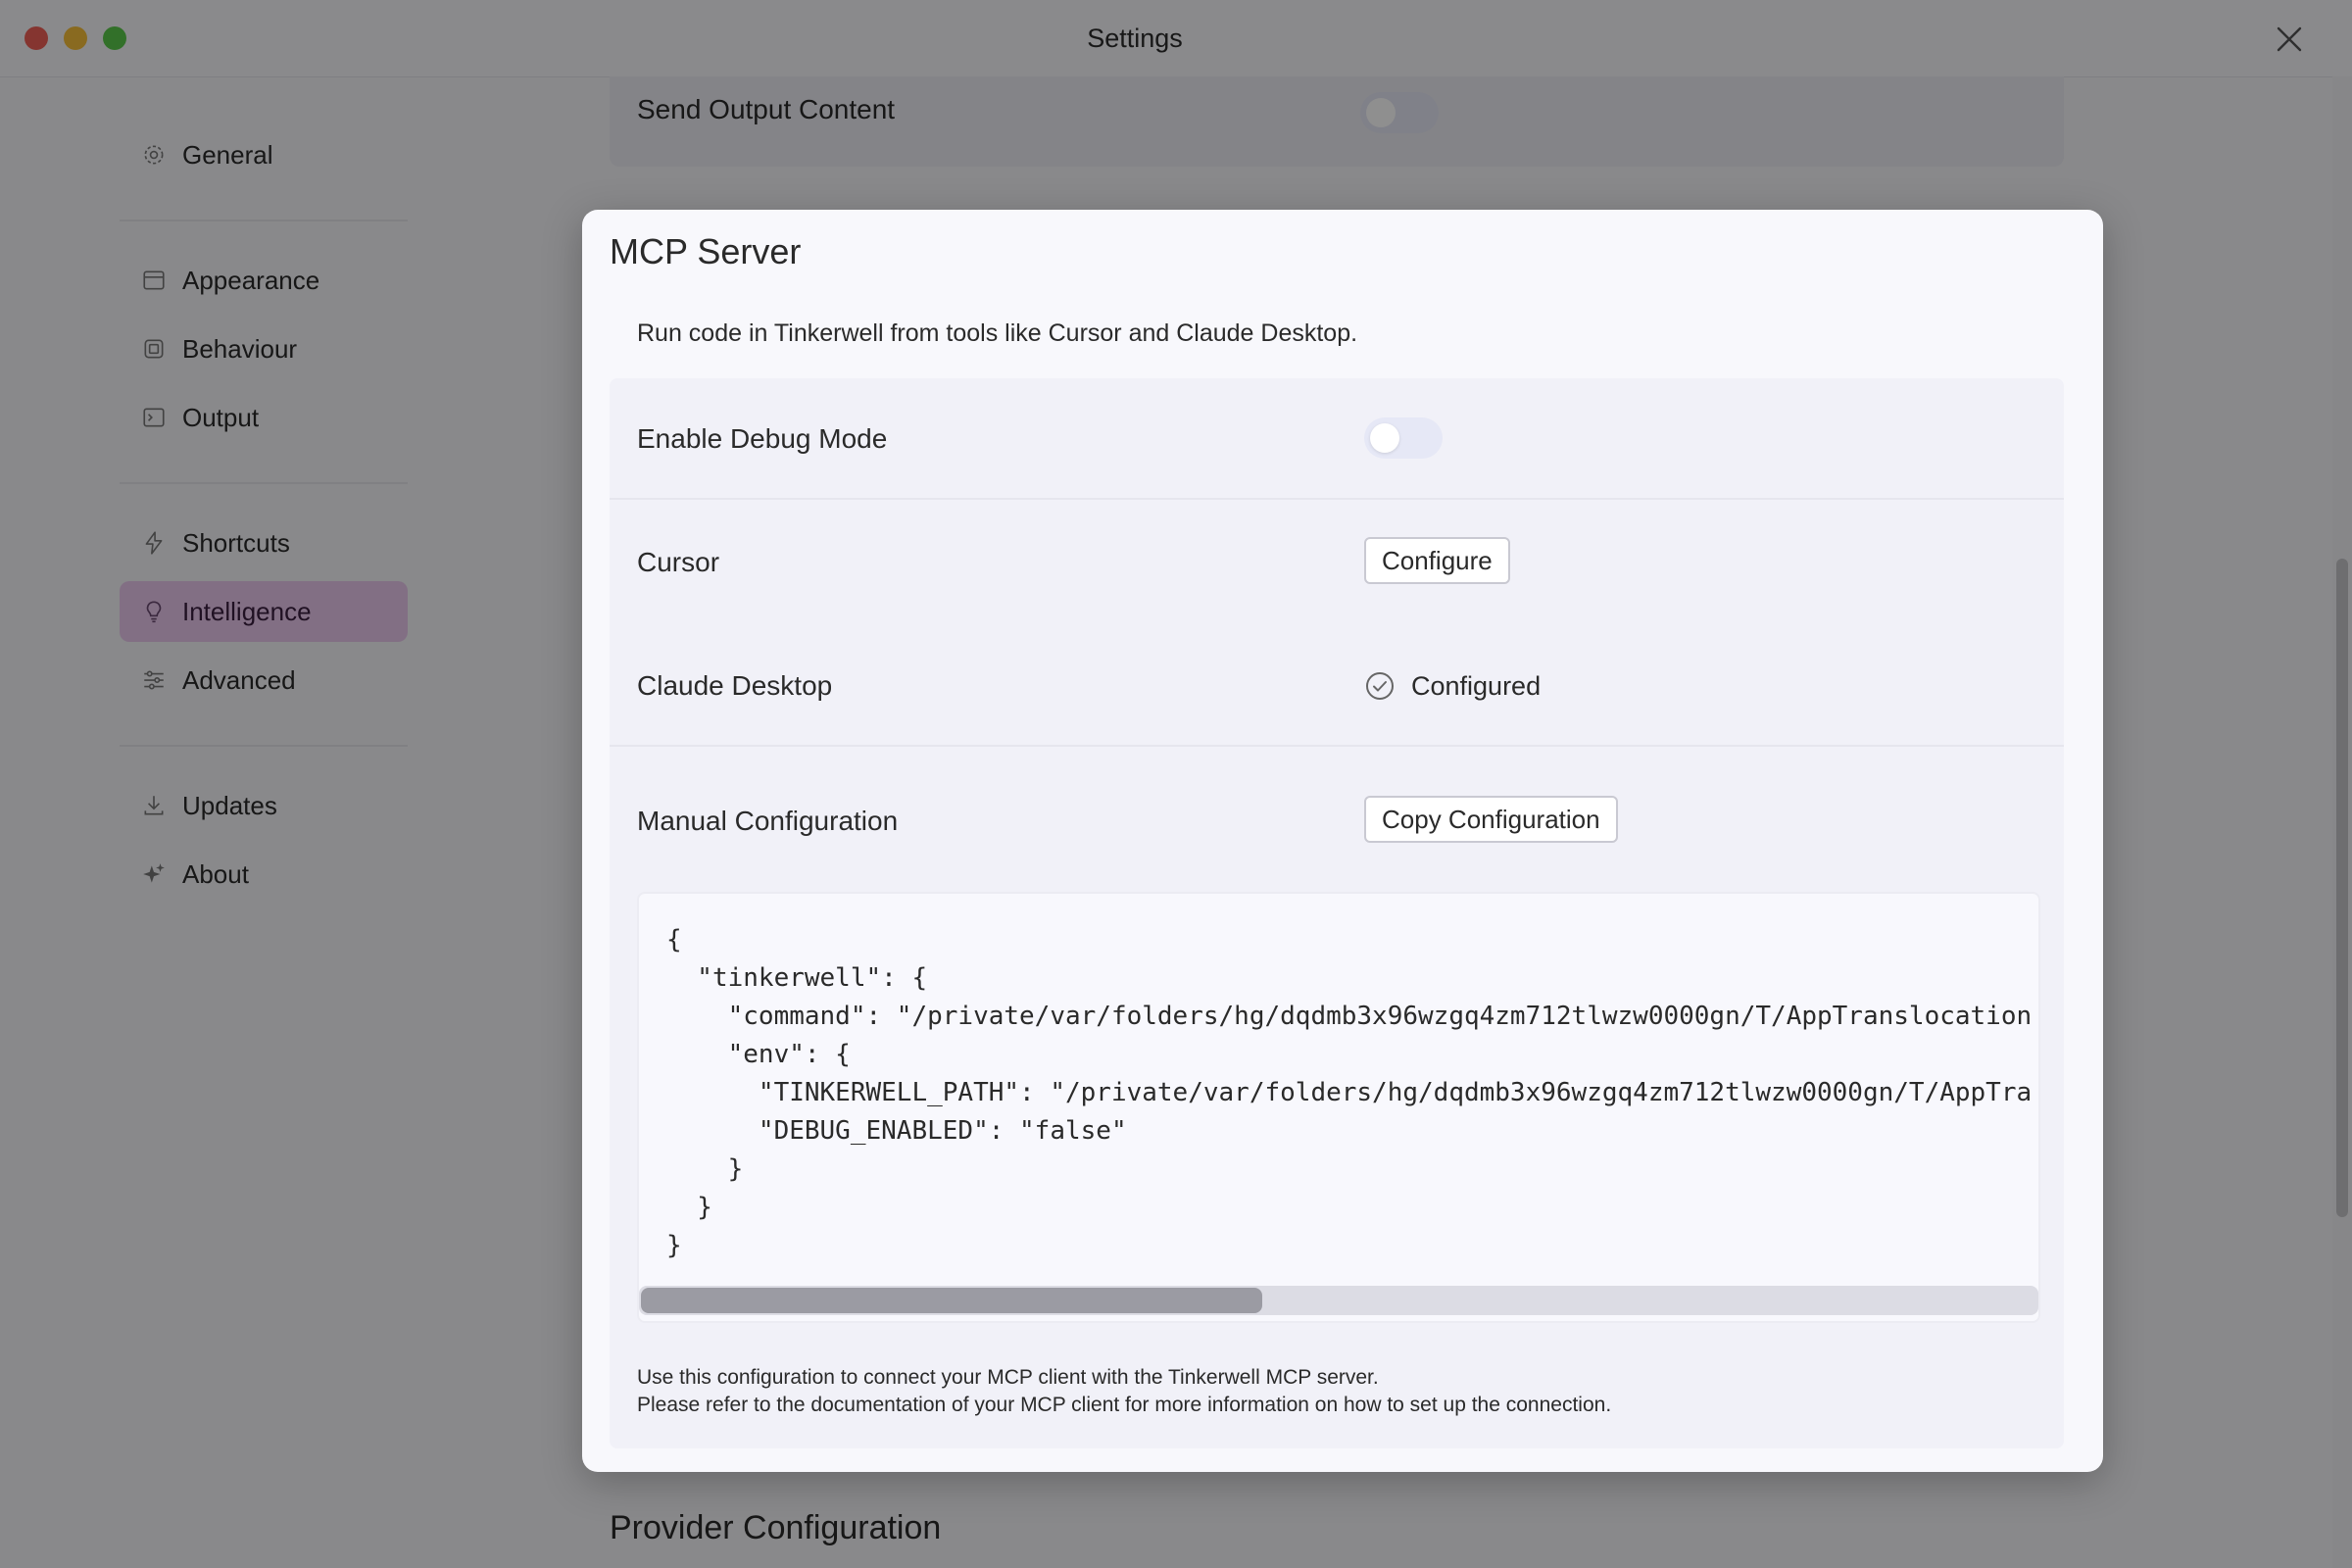  What do you see at coordinates (674, 940) in the screenshot?
I see `code-line: {` at bounding box center [674, 940].